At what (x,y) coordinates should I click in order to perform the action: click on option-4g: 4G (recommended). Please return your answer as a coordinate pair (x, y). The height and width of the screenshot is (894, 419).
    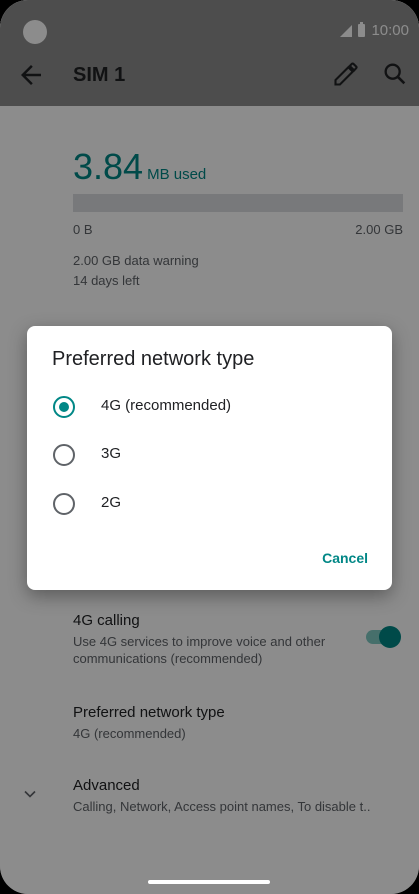
    Looking at the image, I should click on (209, 406).